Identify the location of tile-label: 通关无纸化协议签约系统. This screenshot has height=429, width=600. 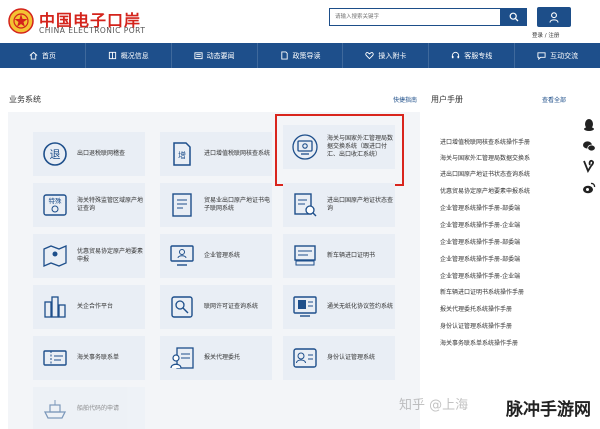
(360, 306).